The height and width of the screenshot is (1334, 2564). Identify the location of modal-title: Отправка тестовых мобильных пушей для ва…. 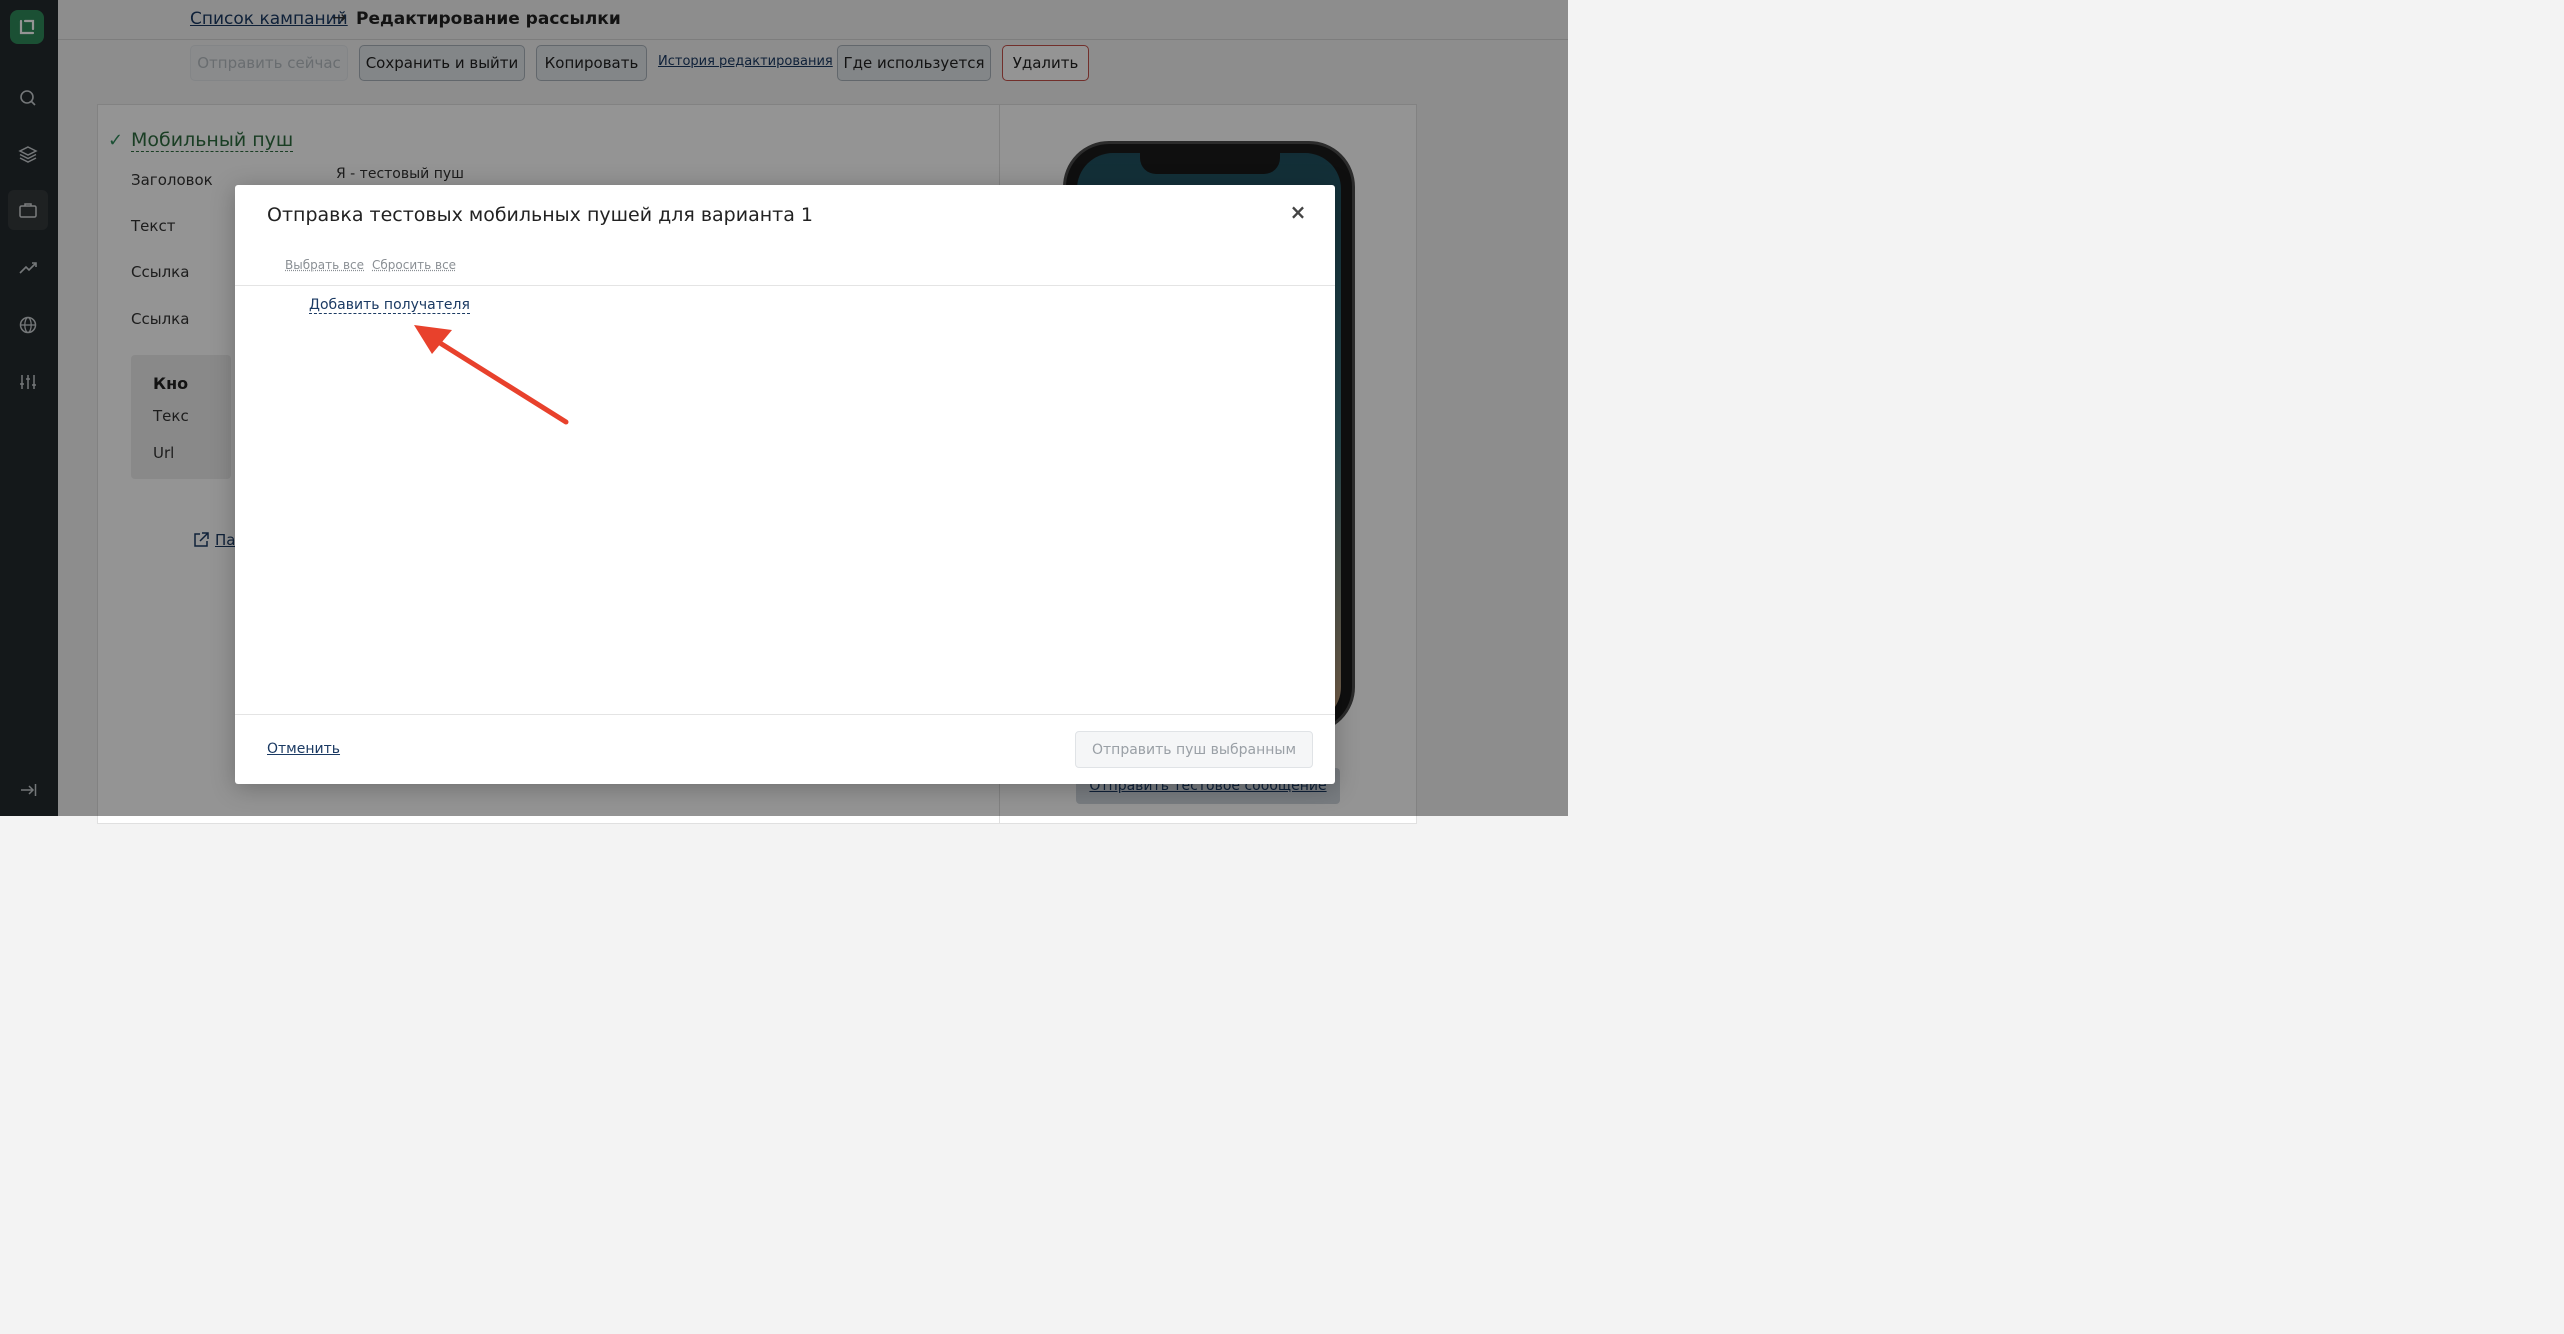
(540, 215).